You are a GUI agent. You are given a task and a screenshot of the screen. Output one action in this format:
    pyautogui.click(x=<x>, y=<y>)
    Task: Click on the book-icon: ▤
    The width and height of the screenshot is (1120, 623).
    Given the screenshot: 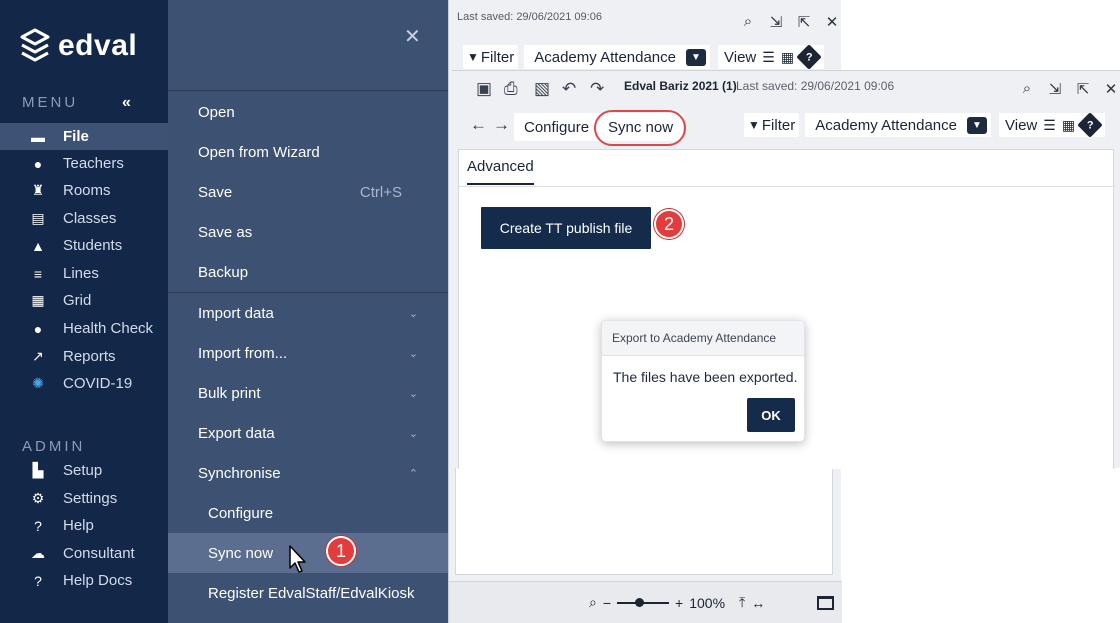 What is the action you would take?
    pyautogui.click(x=38, y=218)
    